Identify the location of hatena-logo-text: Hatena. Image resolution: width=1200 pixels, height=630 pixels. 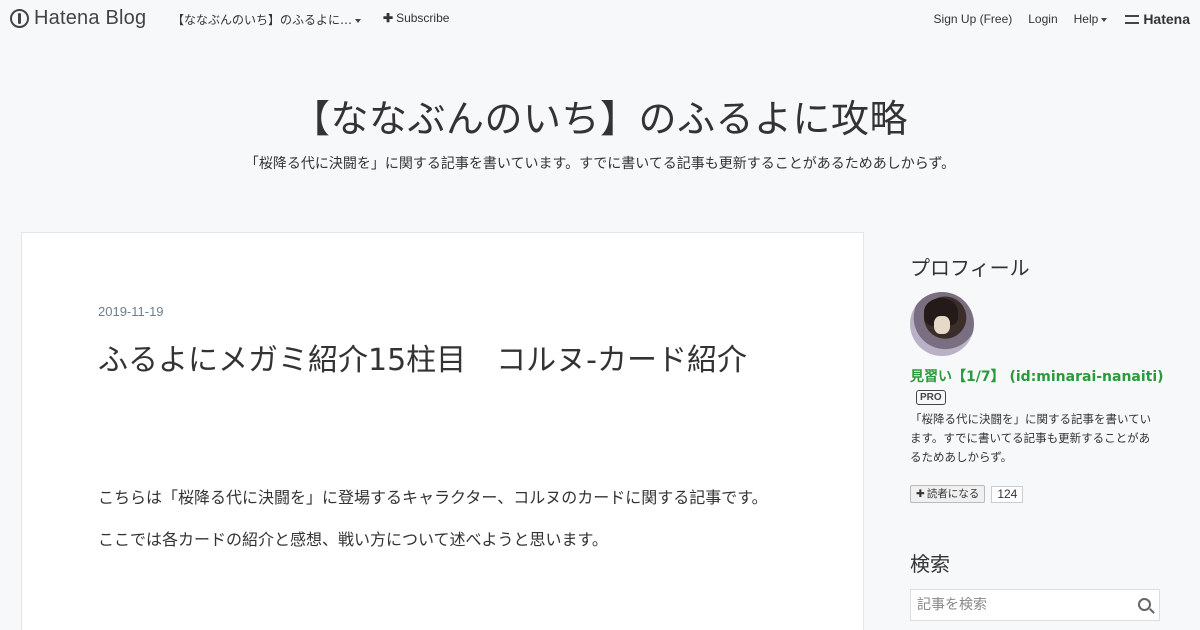
(1166, 19).